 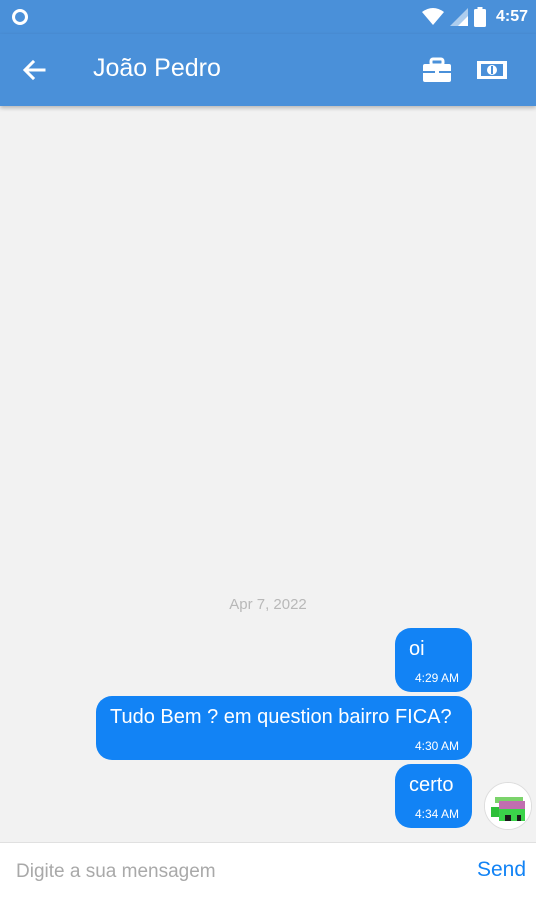 I want to click on message-time: 4:34 AM, so click(x=436, y=814).